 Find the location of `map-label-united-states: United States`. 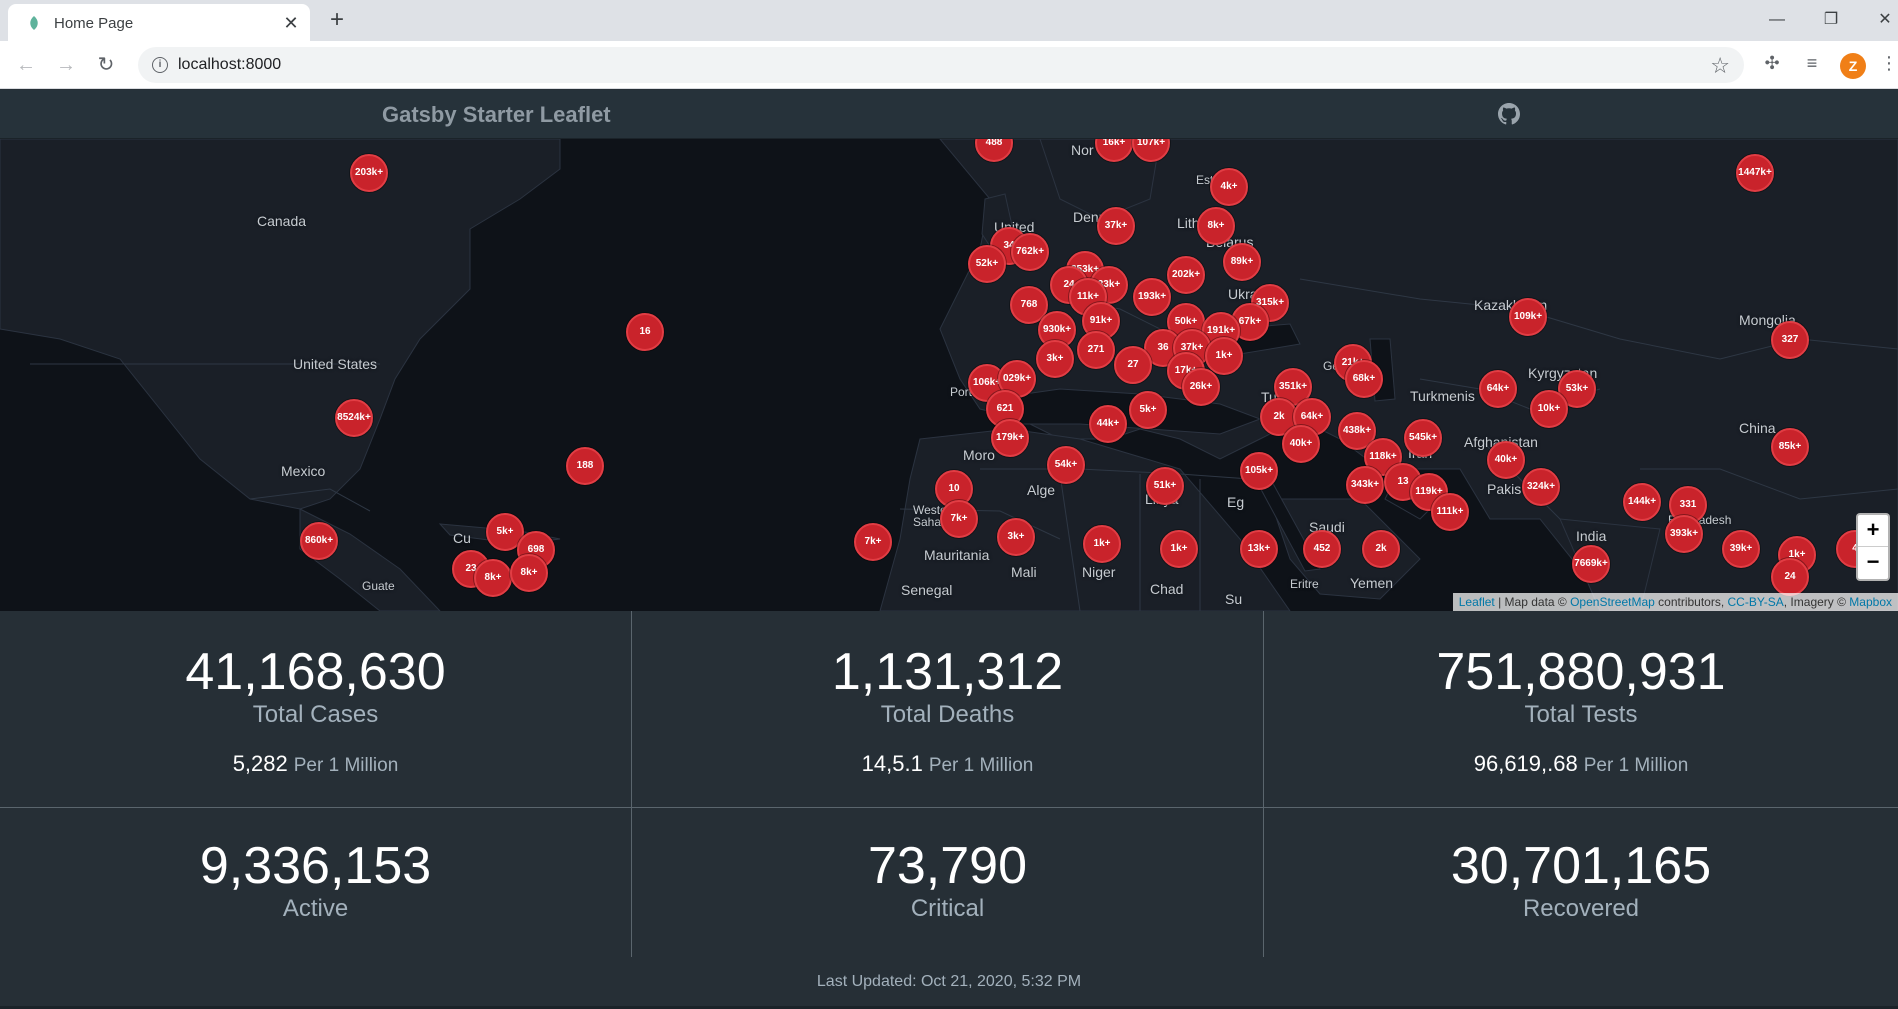

map-label-united-states: United States is located at coordinates (335, 364).